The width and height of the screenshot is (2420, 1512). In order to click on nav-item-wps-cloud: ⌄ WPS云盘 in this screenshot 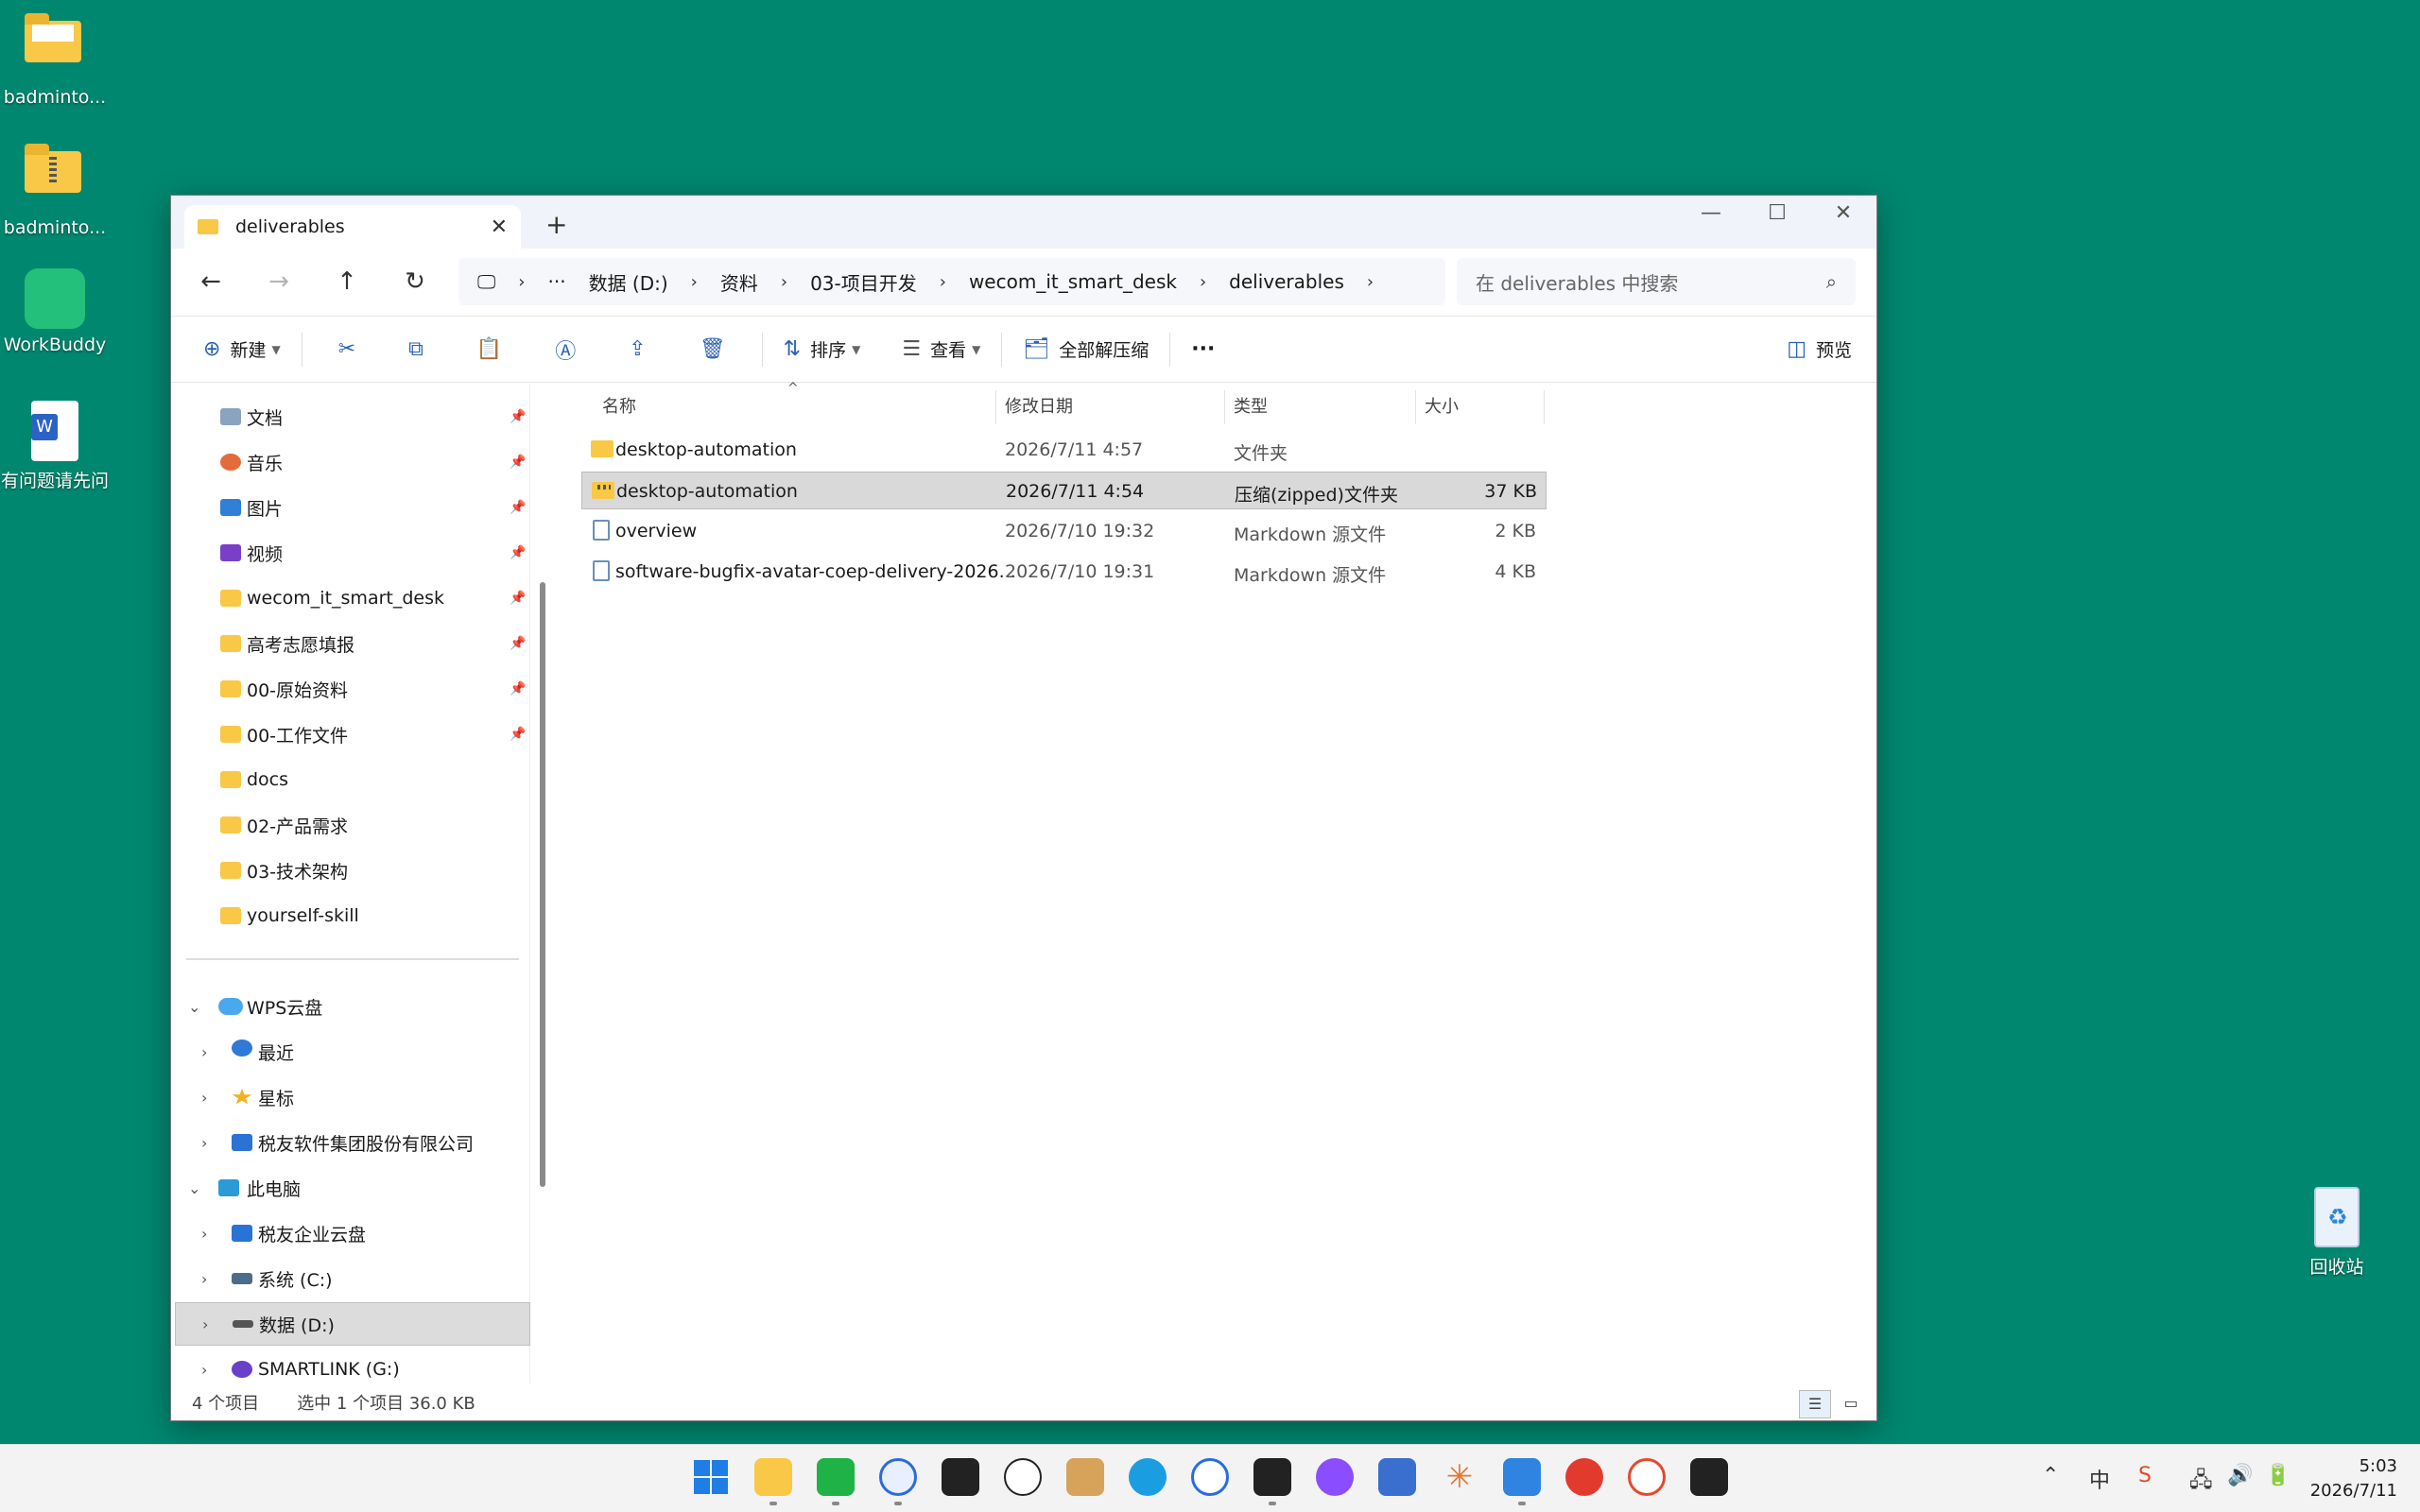, I will do `click(350, 1006)`.